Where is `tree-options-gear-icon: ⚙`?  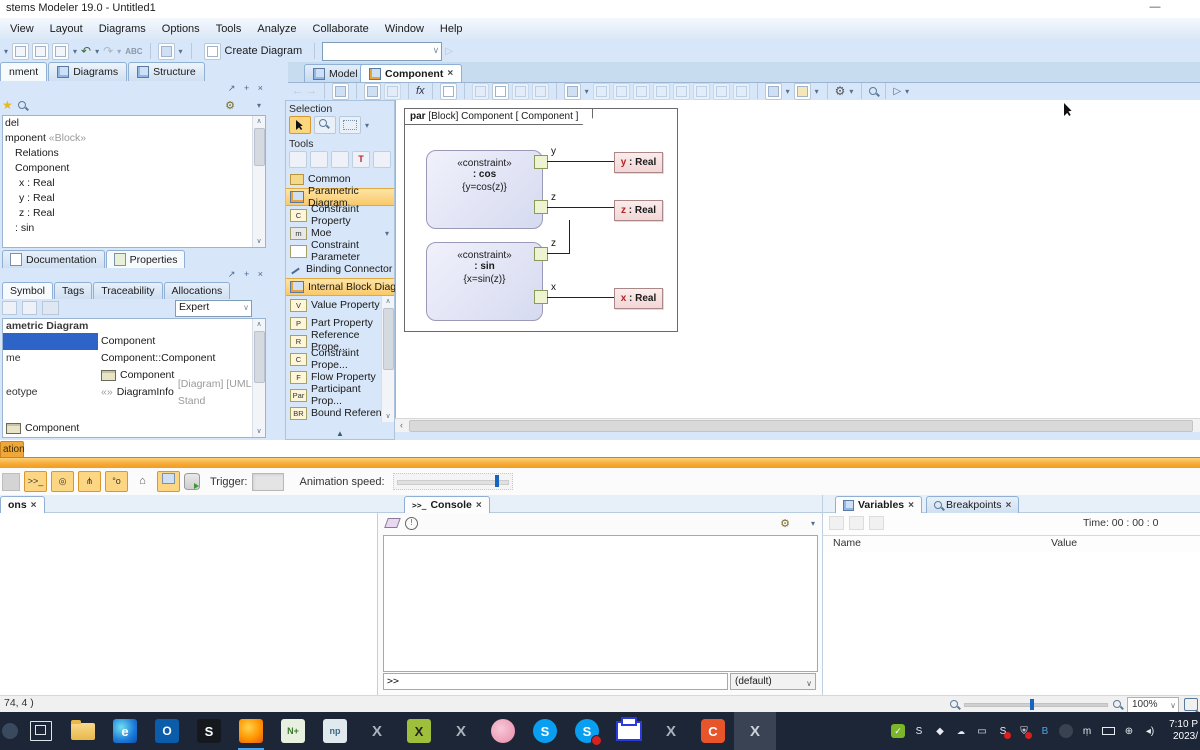
tree-options-gear-icon: ⚙ is located at coordinates (230, 105).